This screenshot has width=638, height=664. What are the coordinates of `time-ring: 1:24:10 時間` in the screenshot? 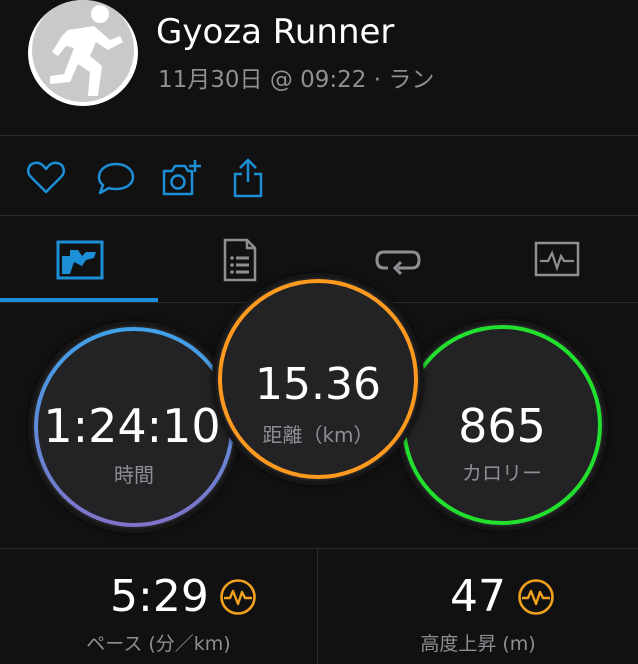 It's located at (134, 427).